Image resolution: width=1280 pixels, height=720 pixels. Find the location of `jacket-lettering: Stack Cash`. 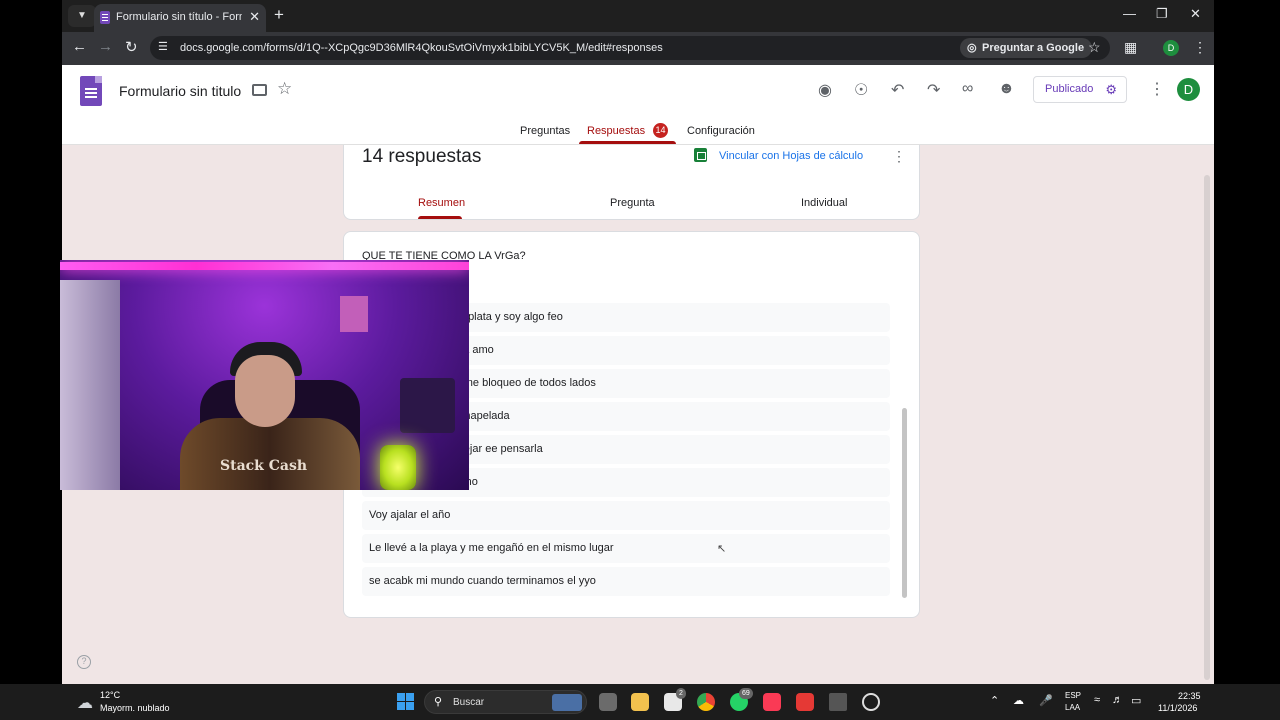

jacket-lettering: Stack Cash is located at coordinates (264, 466).